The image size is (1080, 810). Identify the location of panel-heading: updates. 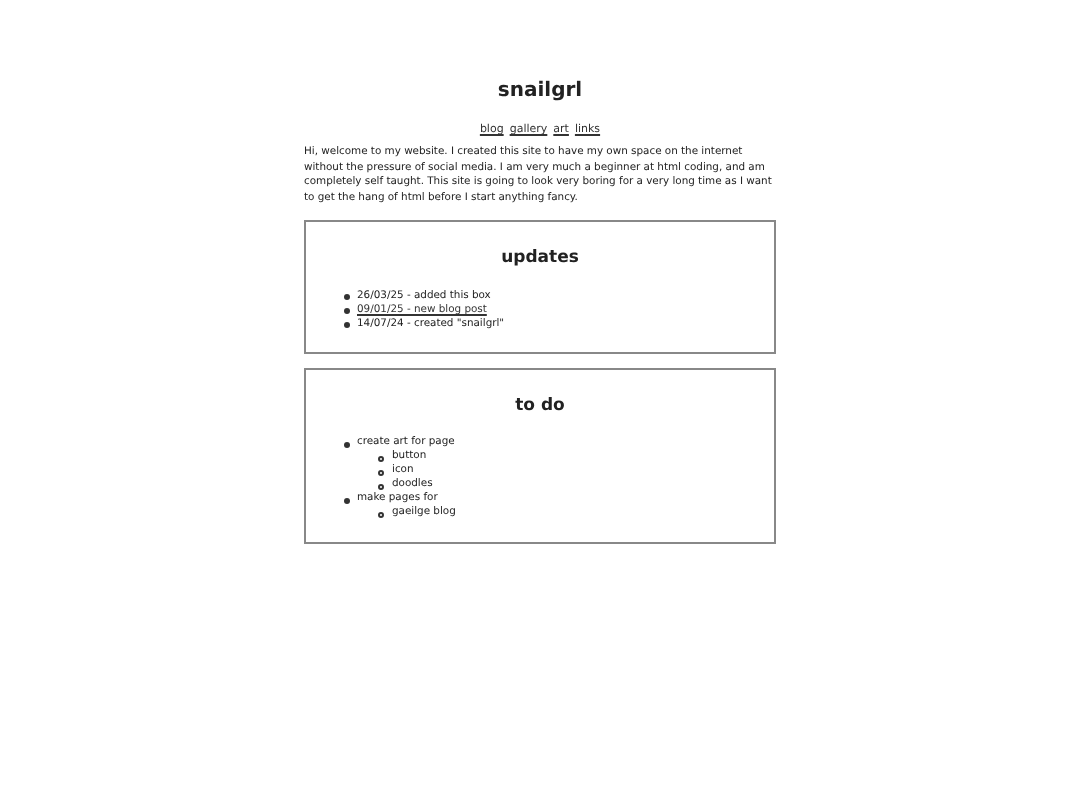
(540, 259).